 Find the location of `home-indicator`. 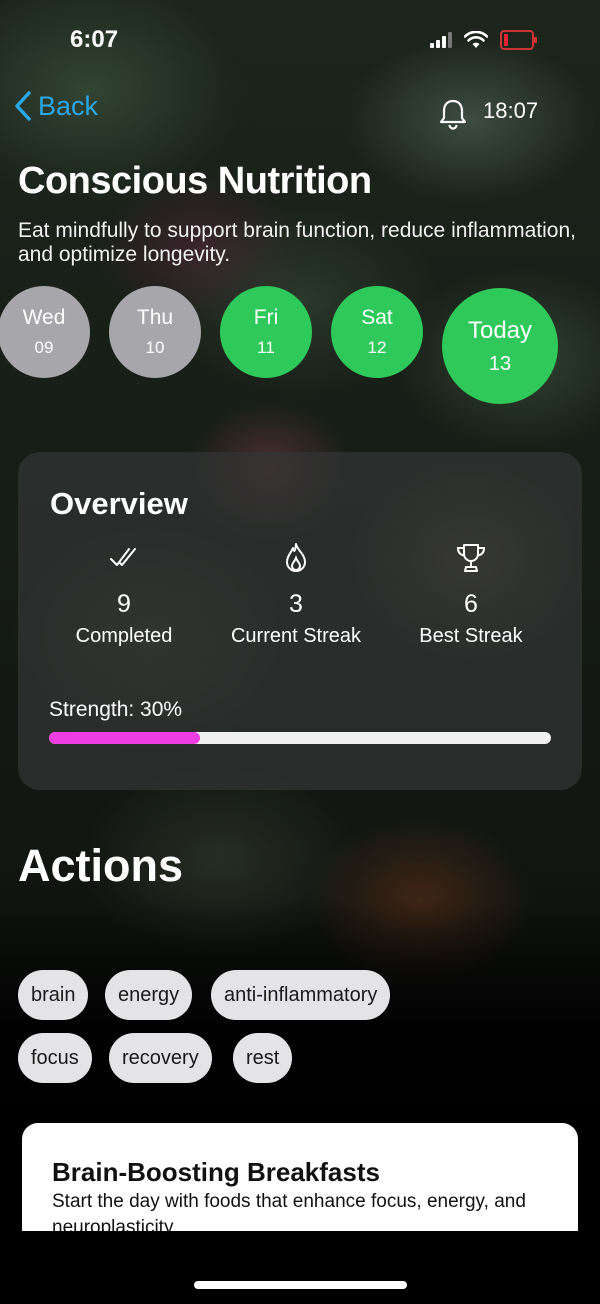

home-indicator is located at coordinates (300, 1285).